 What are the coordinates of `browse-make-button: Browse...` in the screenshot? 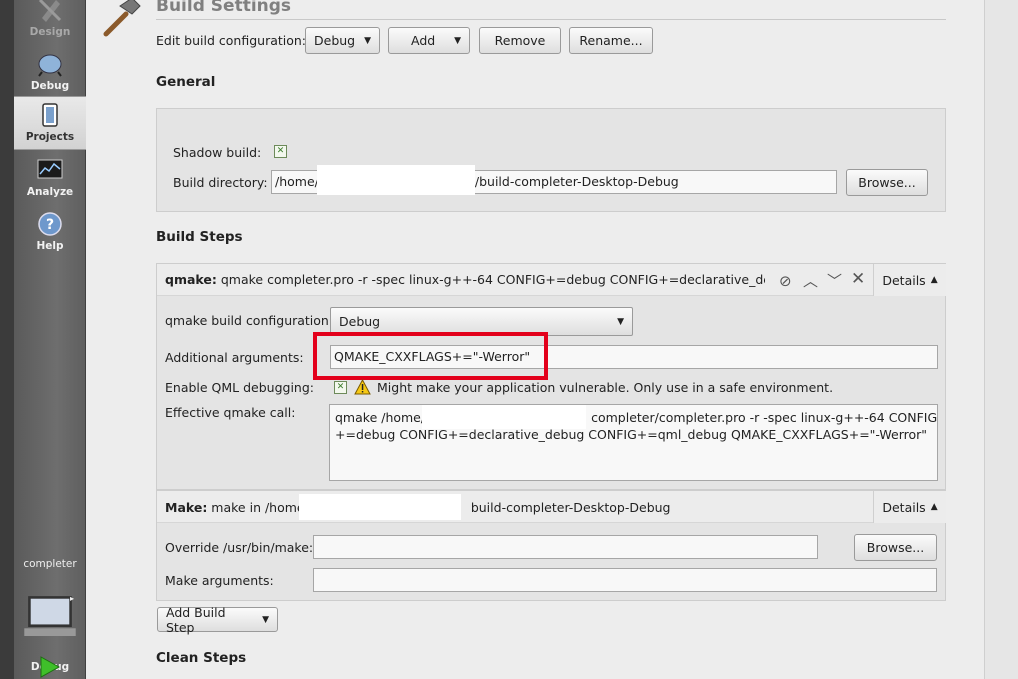 It's located at (895, 547).